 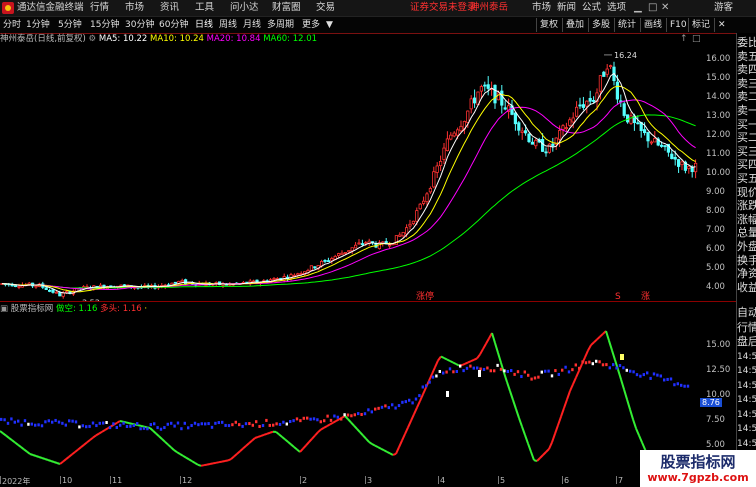 What do you see at coordinates (600, 25) in the screenshot?
I see `btn-duogu: 多股` at bounding box center [600, 25].